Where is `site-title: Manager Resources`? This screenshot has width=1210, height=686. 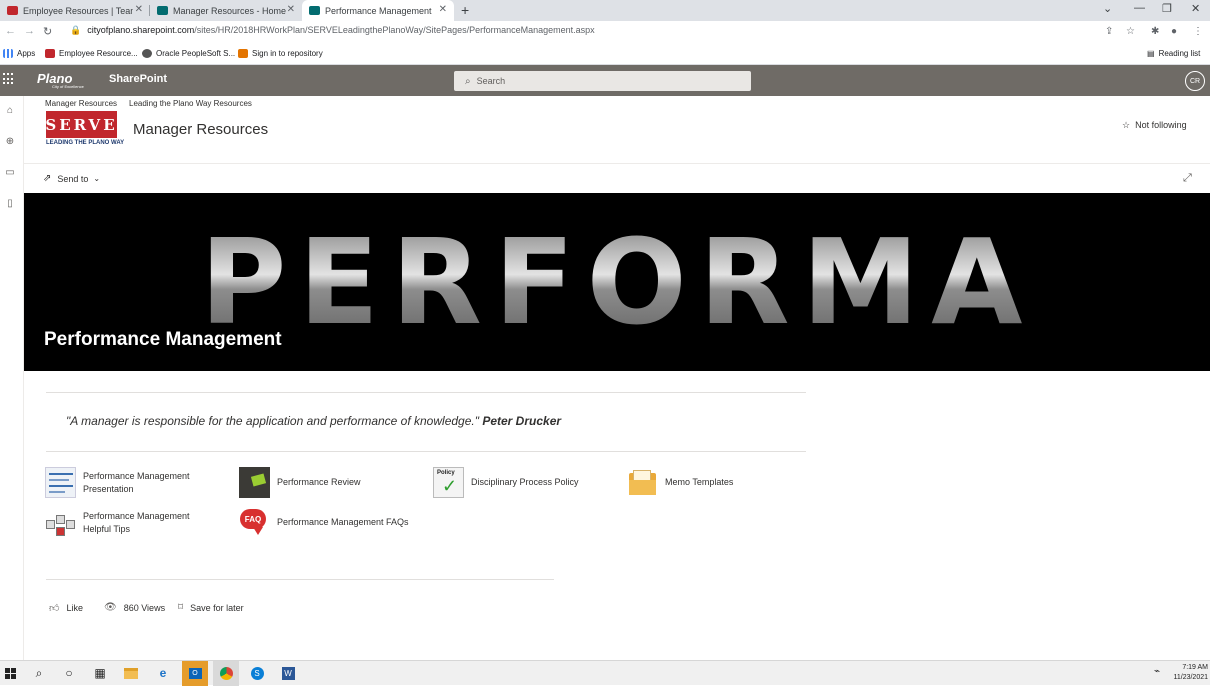 site-title: Manager Resources is located at coordinates (200, 129).